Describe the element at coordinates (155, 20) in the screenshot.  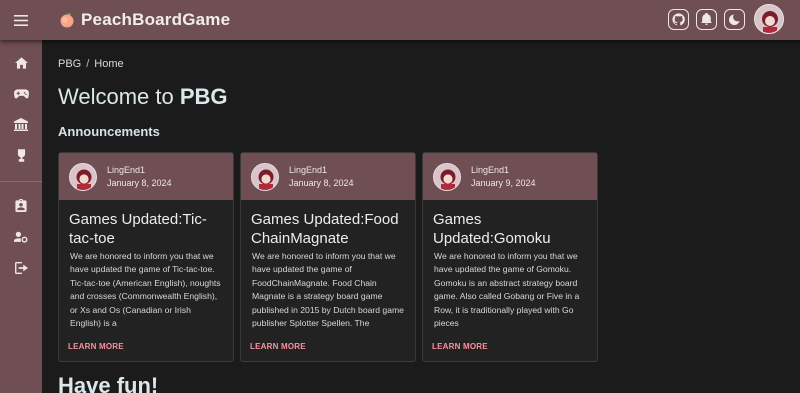
I see `brand-title: PeachBoardGame` at that location.